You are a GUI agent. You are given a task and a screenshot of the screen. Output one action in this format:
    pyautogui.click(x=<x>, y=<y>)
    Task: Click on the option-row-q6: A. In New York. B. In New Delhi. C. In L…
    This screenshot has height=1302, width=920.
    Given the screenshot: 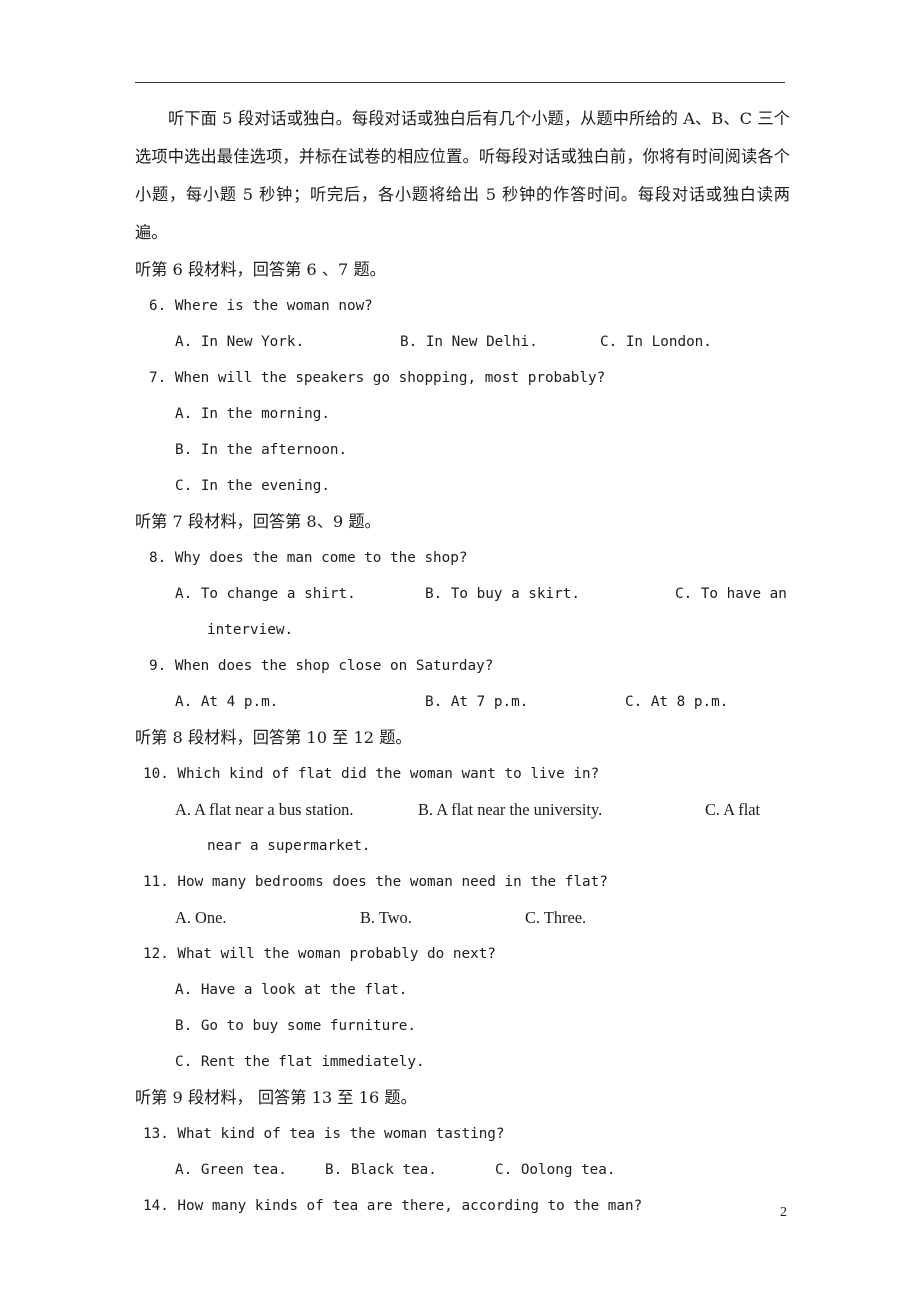 What is the action you would take?
    pyautogui.click(x=462, y=342)
    